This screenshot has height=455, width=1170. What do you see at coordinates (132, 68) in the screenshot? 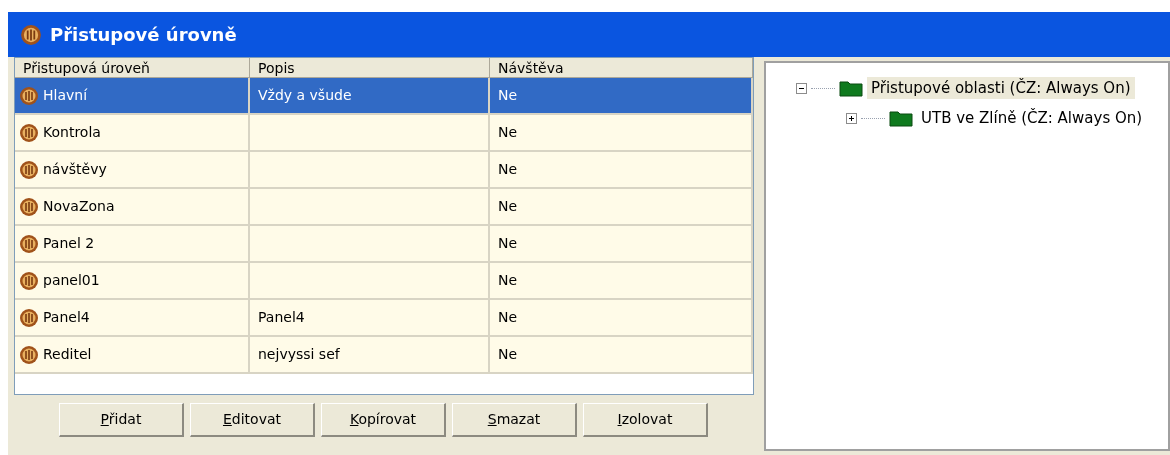
I see `column-header: Přistupová úroveň` at bounding box center [132, 68].